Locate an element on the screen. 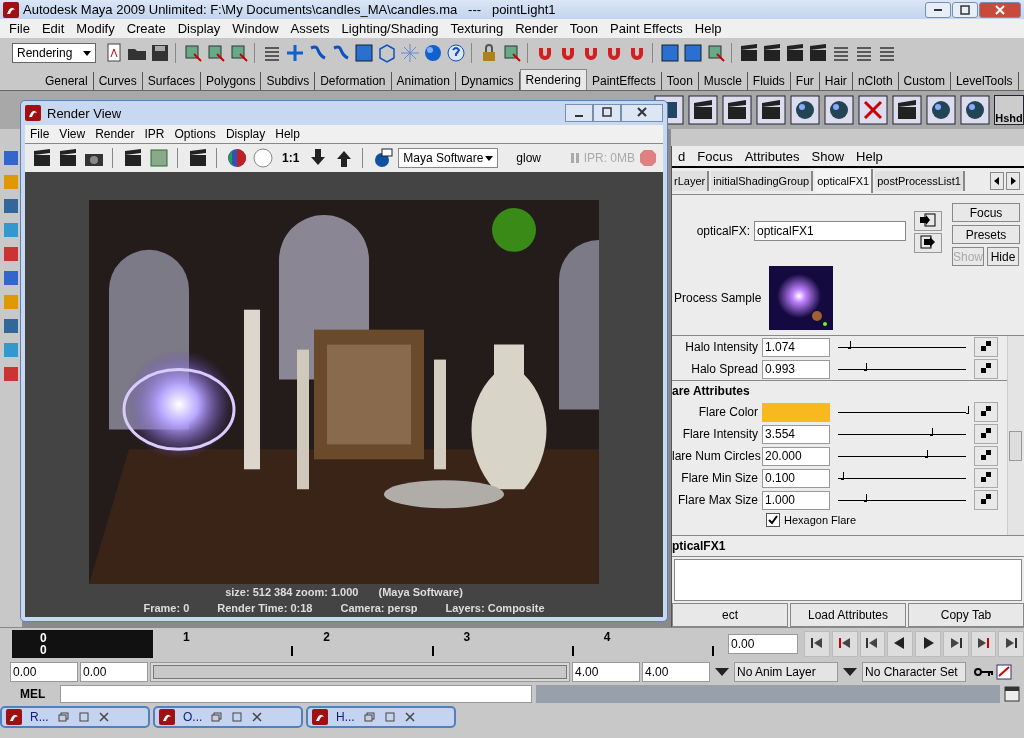 The width and height of the screenshot is (1024, 738). end-time-field: 4.00 is located at coordinates (676, 672).